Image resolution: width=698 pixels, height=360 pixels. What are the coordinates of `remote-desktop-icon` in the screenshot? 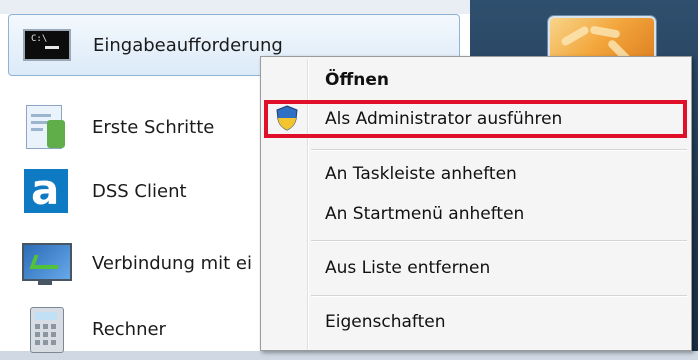 It's located at (46, 263).